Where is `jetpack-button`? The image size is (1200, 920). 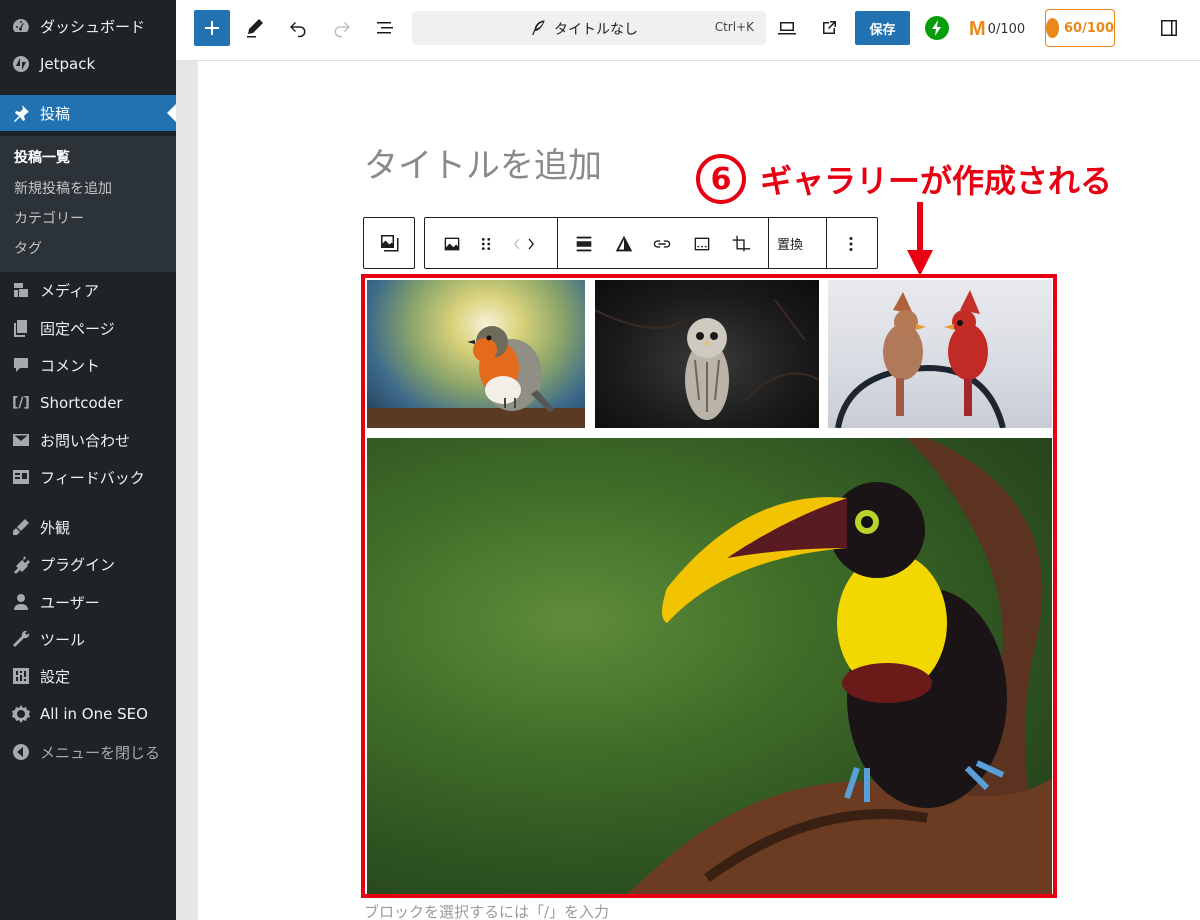
jetpack-button is located at coordinates (937, 28).